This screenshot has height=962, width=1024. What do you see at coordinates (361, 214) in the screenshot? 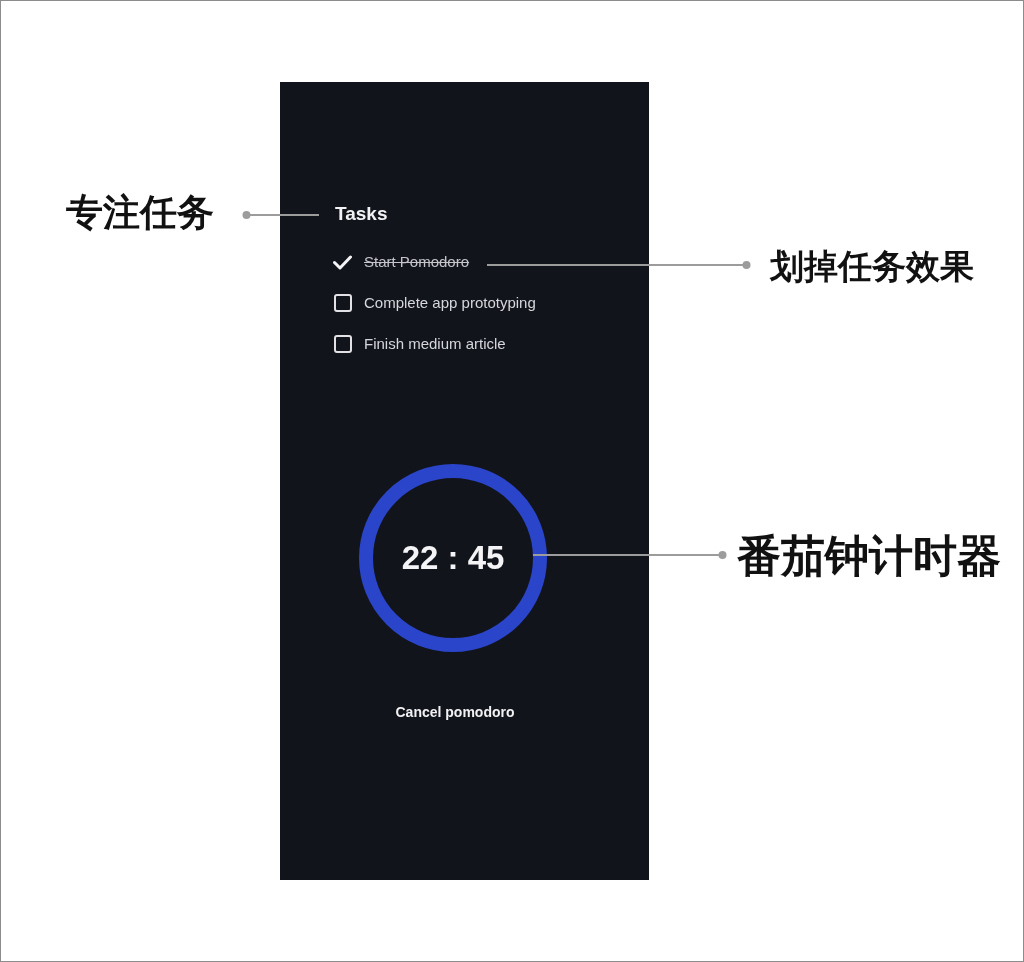
I see `tasks-heading: Tasks` at bounding box center [361, 214].